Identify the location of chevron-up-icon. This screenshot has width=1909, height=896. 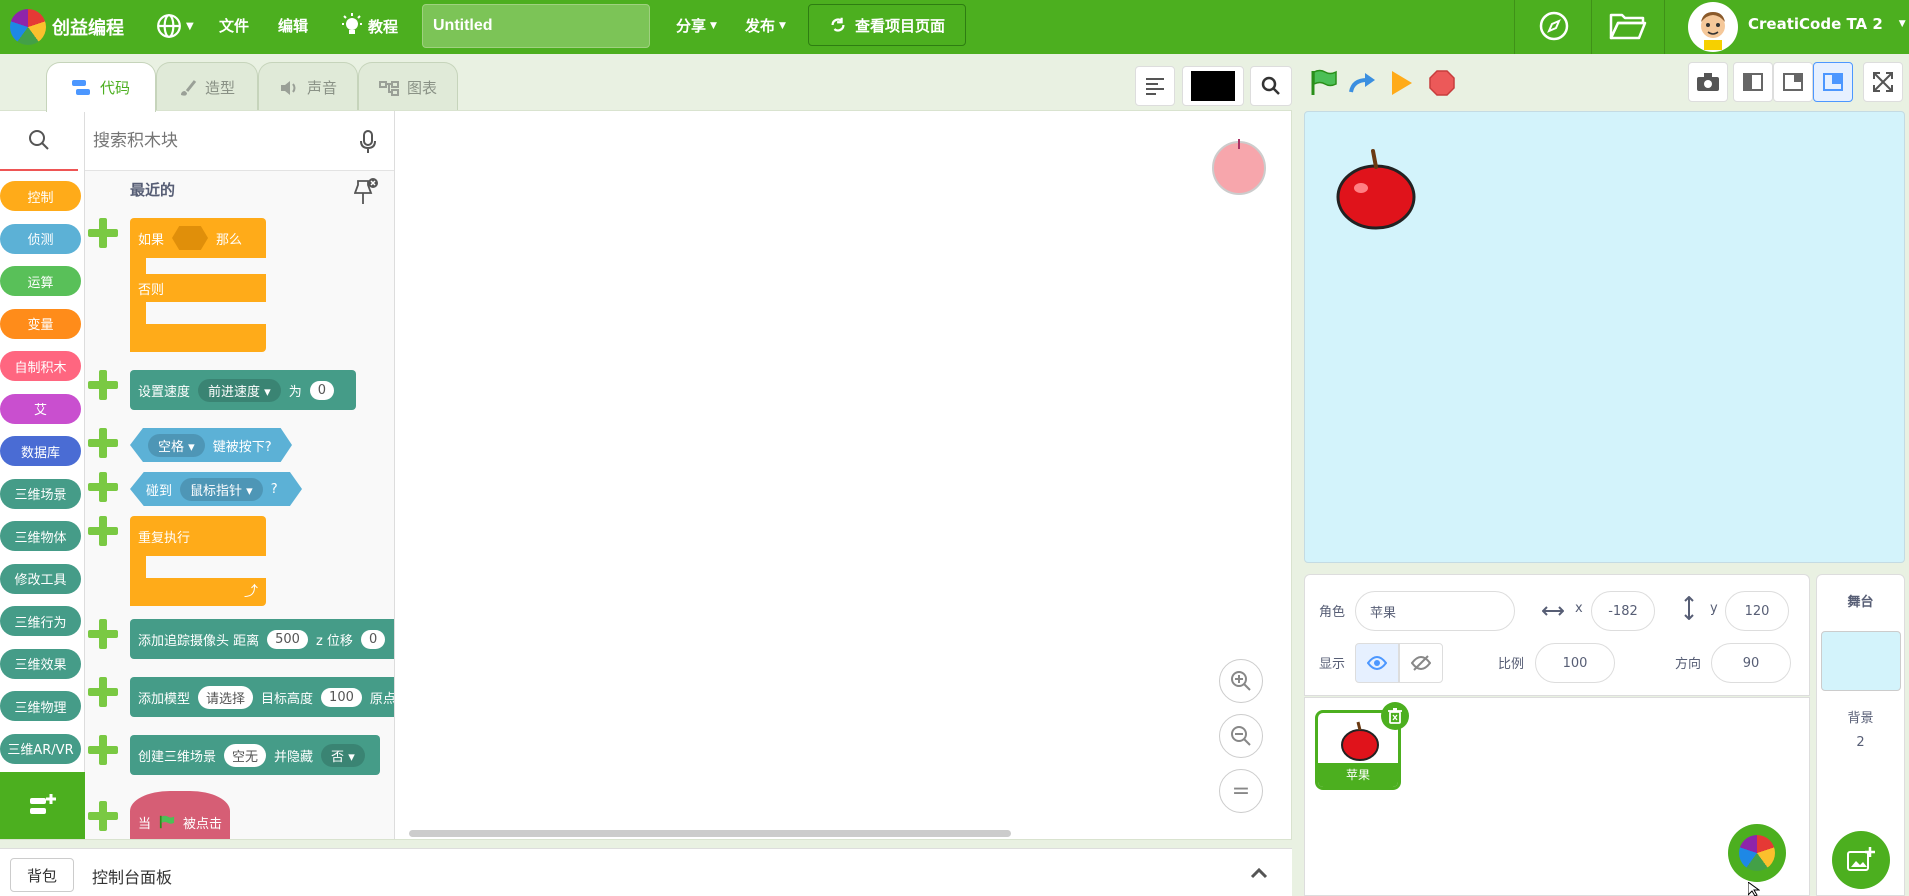
(1259, 873).